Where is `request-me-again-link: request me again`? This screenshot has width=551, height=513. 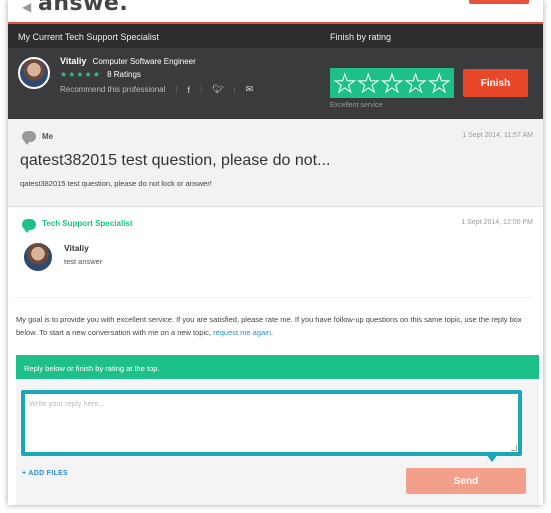 request-me-again-link: request me again is located at coordinates (242, 332).